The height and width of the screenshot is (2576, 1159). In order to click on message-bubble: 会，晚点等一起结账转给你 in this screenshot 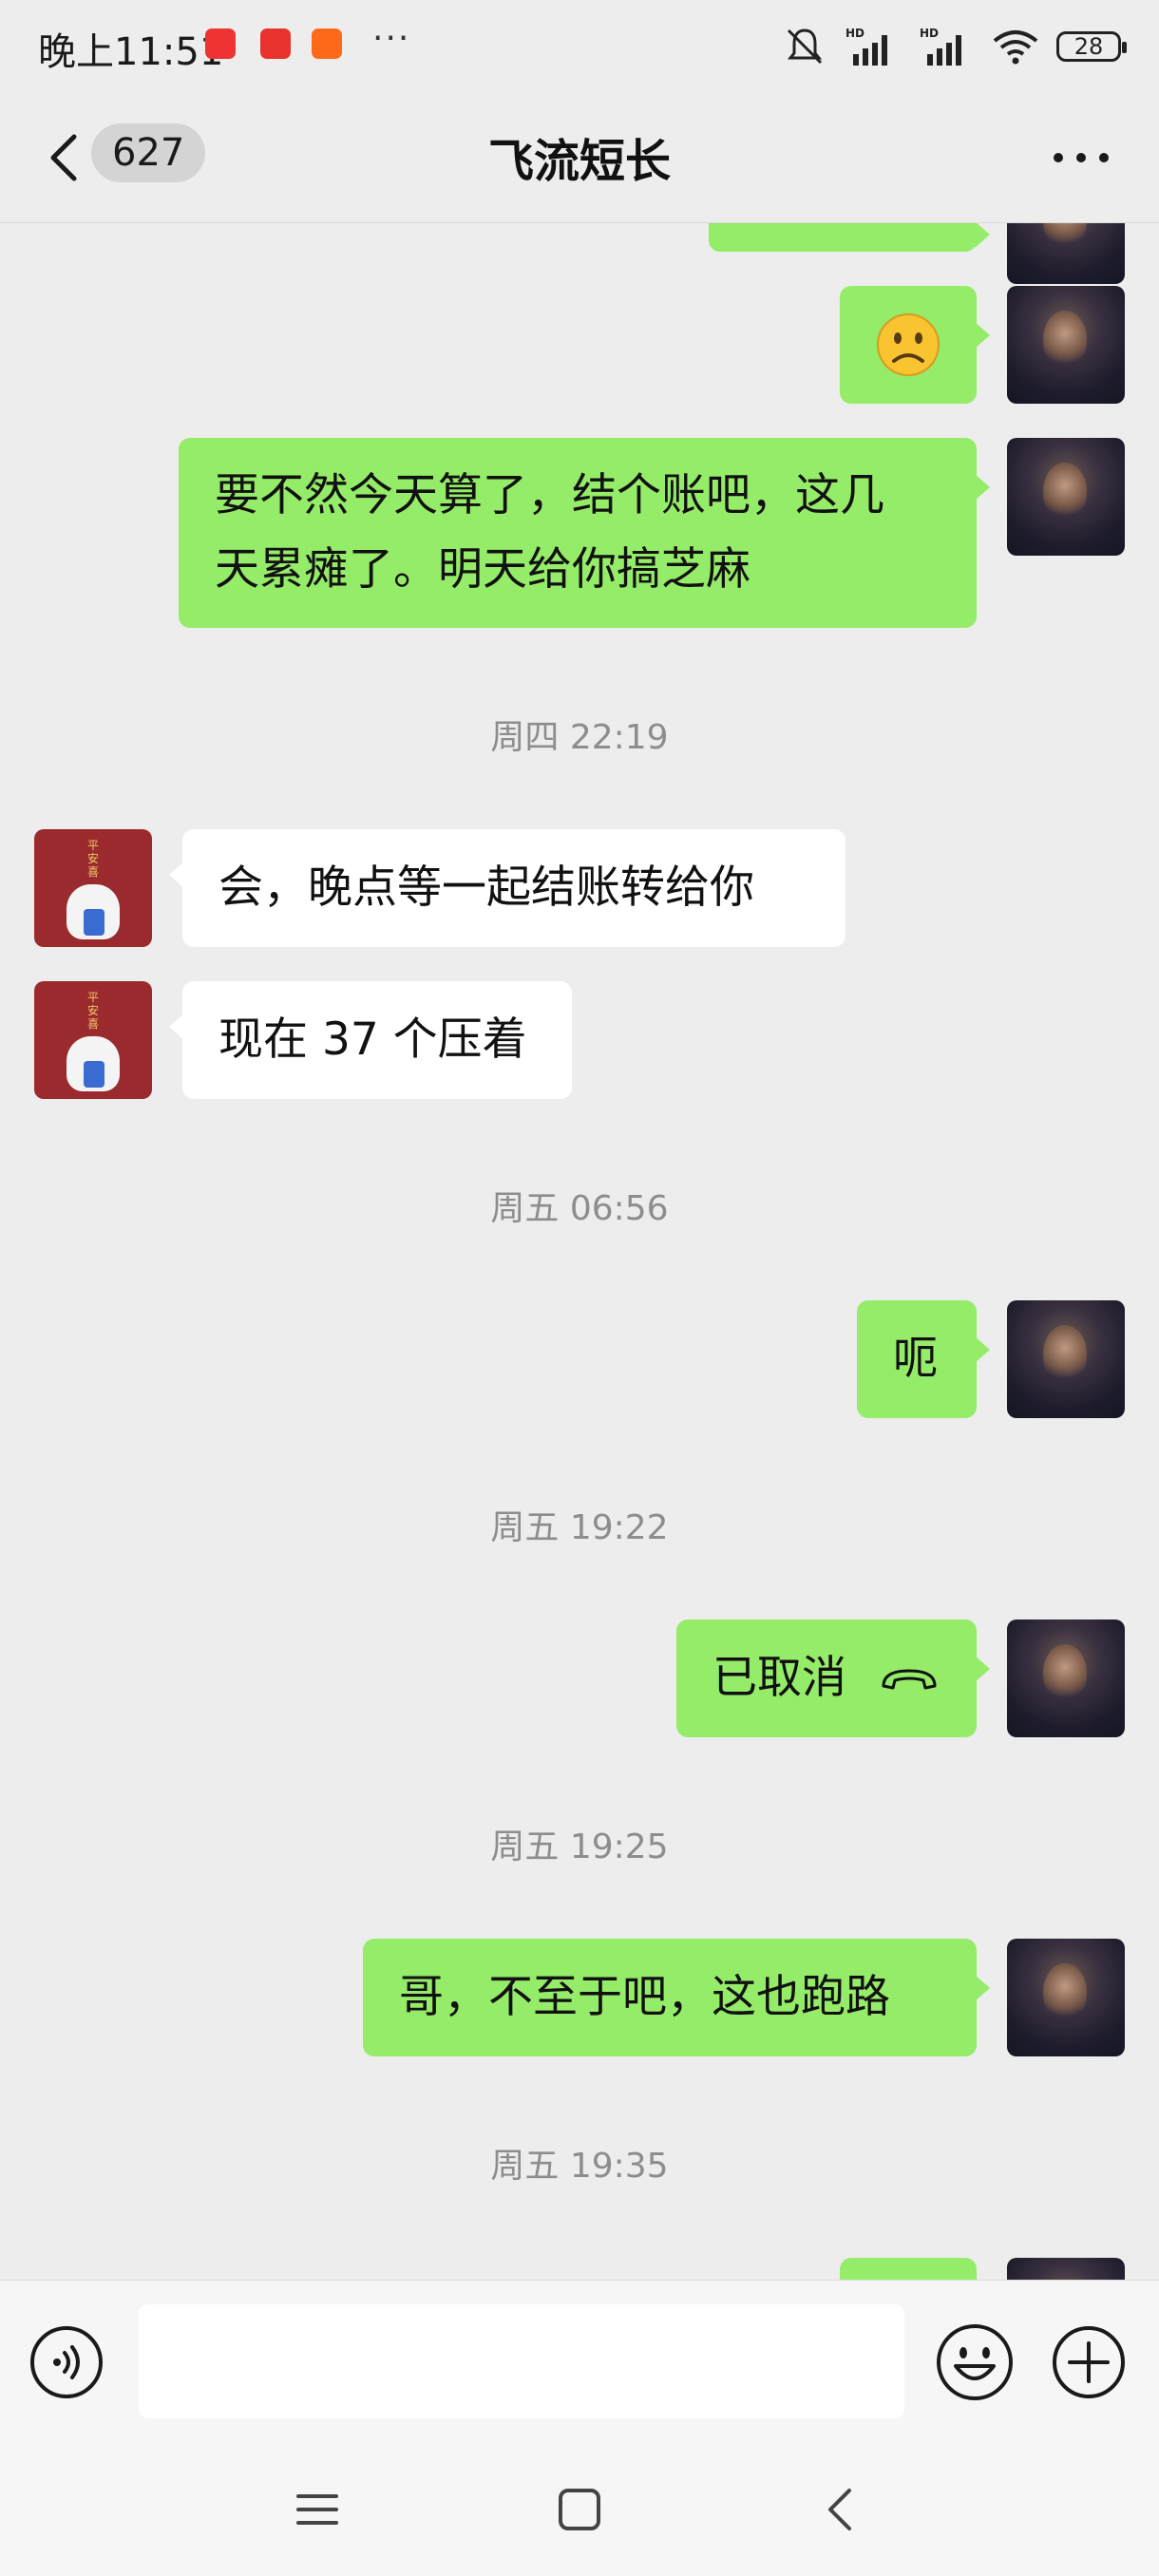, I will do `click(507, 888)`.